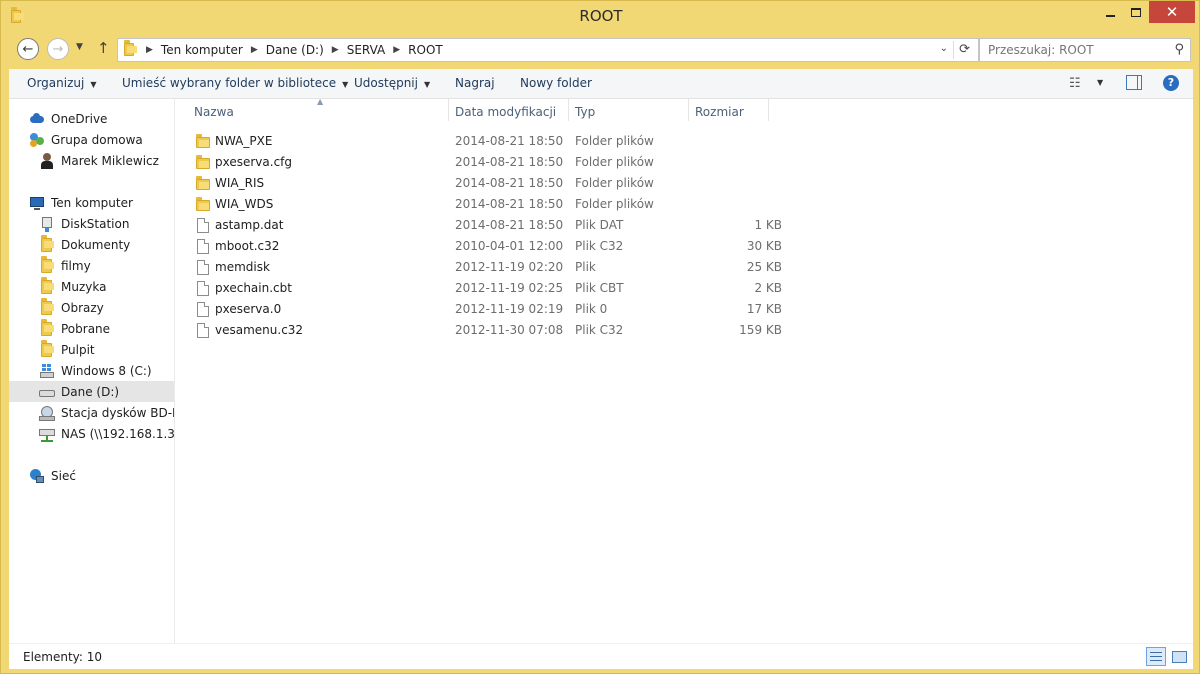 This screenshot has width=1200, height=674. I want to click on breadcrumb-ten-komputer: Ten komputer, so click(202, 50).